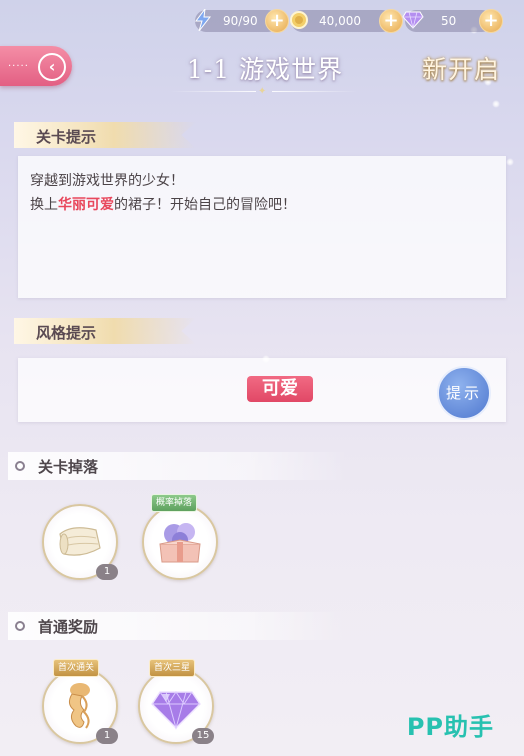 The width and height of the screenshot is (524, 756). Describe the element at coordinates (265, 69) in the screenshot. I see `page-title: 1-1 游戏世界` at that location.